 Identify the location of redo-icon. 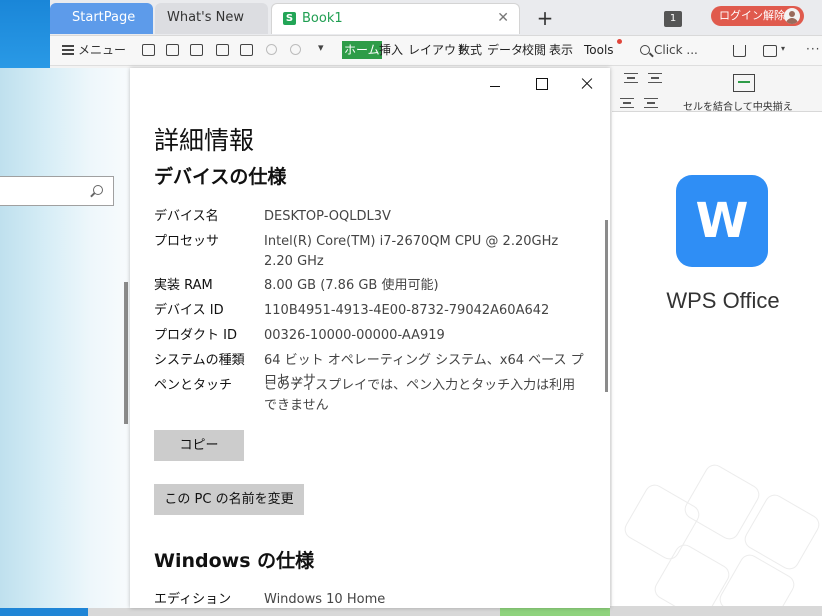
(295, 49).